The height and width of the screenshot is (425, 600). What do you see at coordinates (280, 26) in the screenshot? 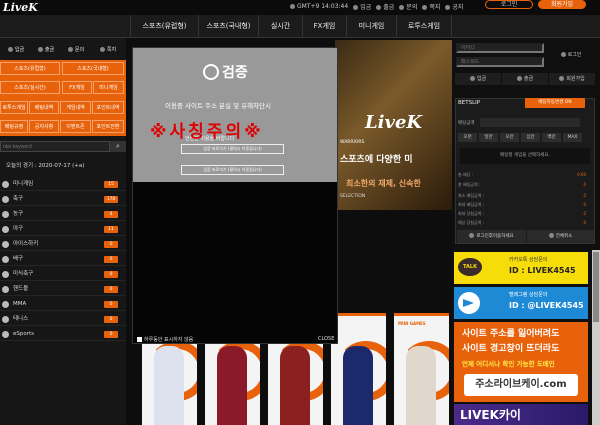
I see `nav-live: 실시간` at bounding box center [280, 26].